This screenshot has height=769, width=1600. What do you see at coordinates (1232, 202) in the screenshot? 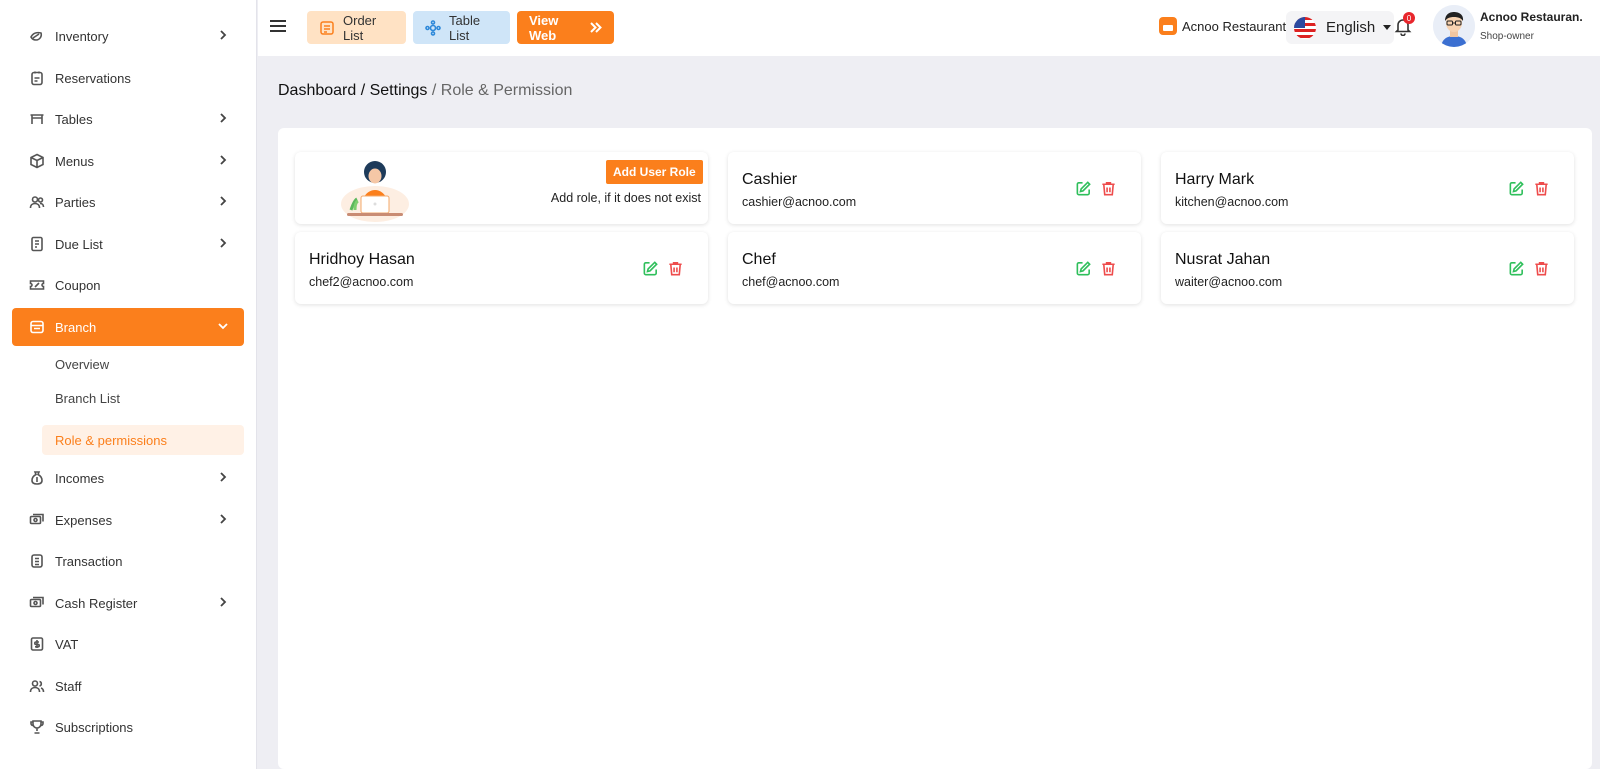
I see `role-email: kitchen@acnoo.com` at bounding box center [1232, 202].